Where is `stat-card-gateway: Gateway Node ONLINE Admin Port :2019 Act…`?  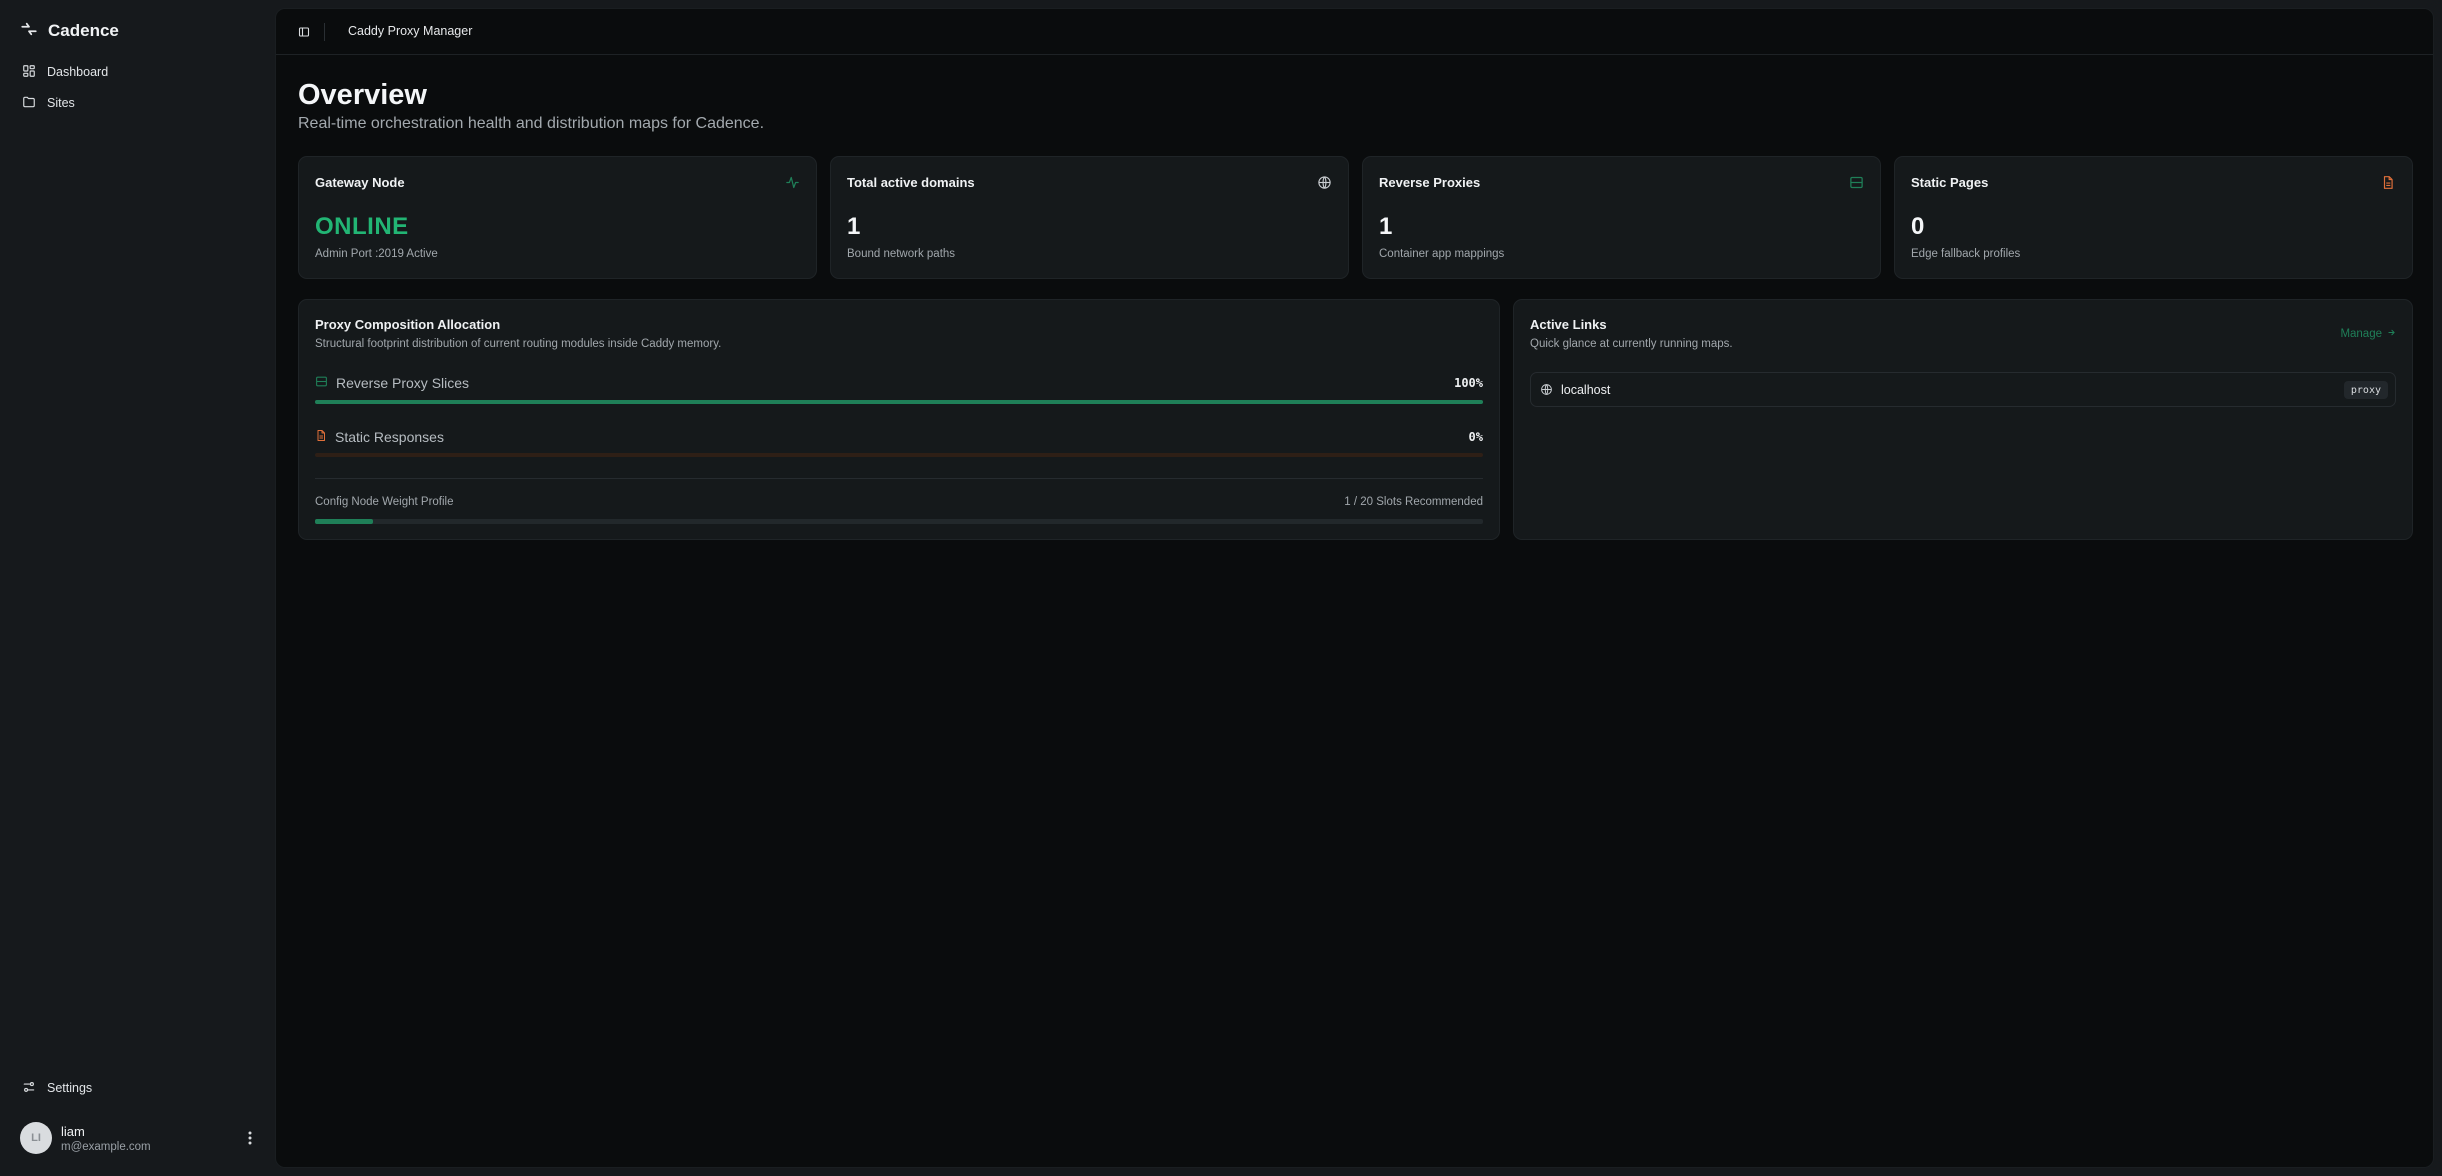
stat-card-gateway: Gateway Node ONLINE Admin Port :2019 Act… is located at coordinates (557, 217).